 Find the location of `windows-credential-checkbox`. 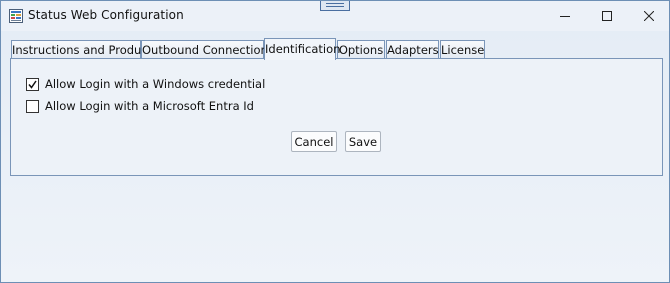

windows-credential-checkbox is located at coordinates (32, 84).